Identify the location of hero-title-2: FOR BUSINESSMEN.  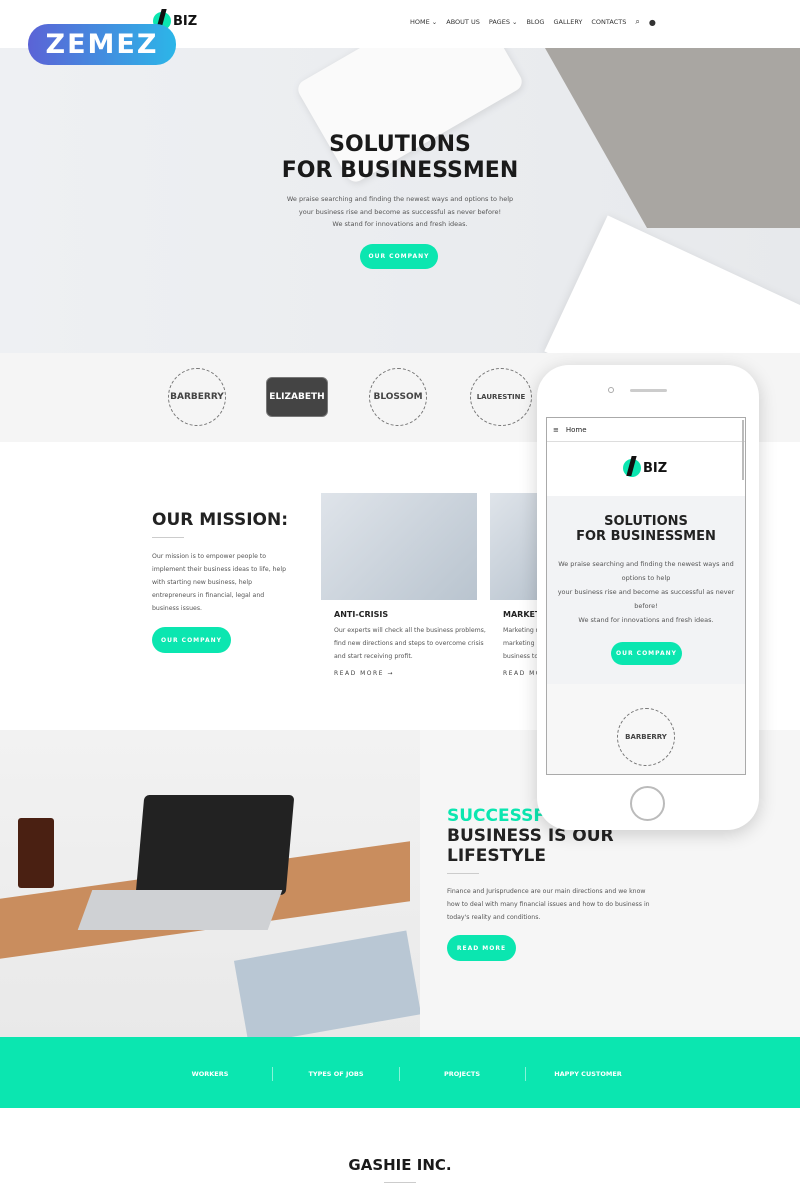
(400, 170).